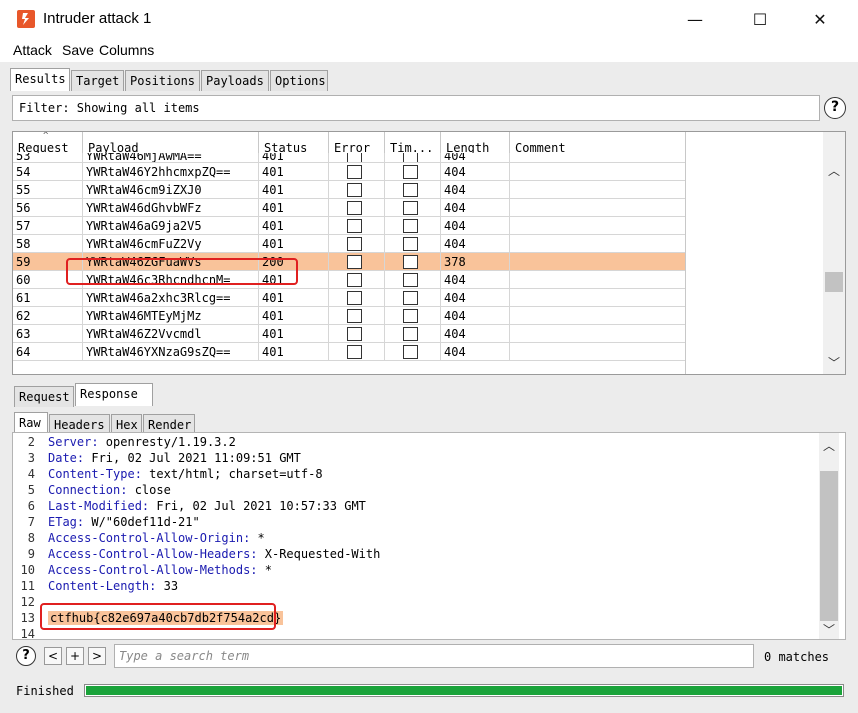 Image resolution: width=858 pixels, height=713 pixels. I want to click on search-input: Type a search term, so click(434, 656).